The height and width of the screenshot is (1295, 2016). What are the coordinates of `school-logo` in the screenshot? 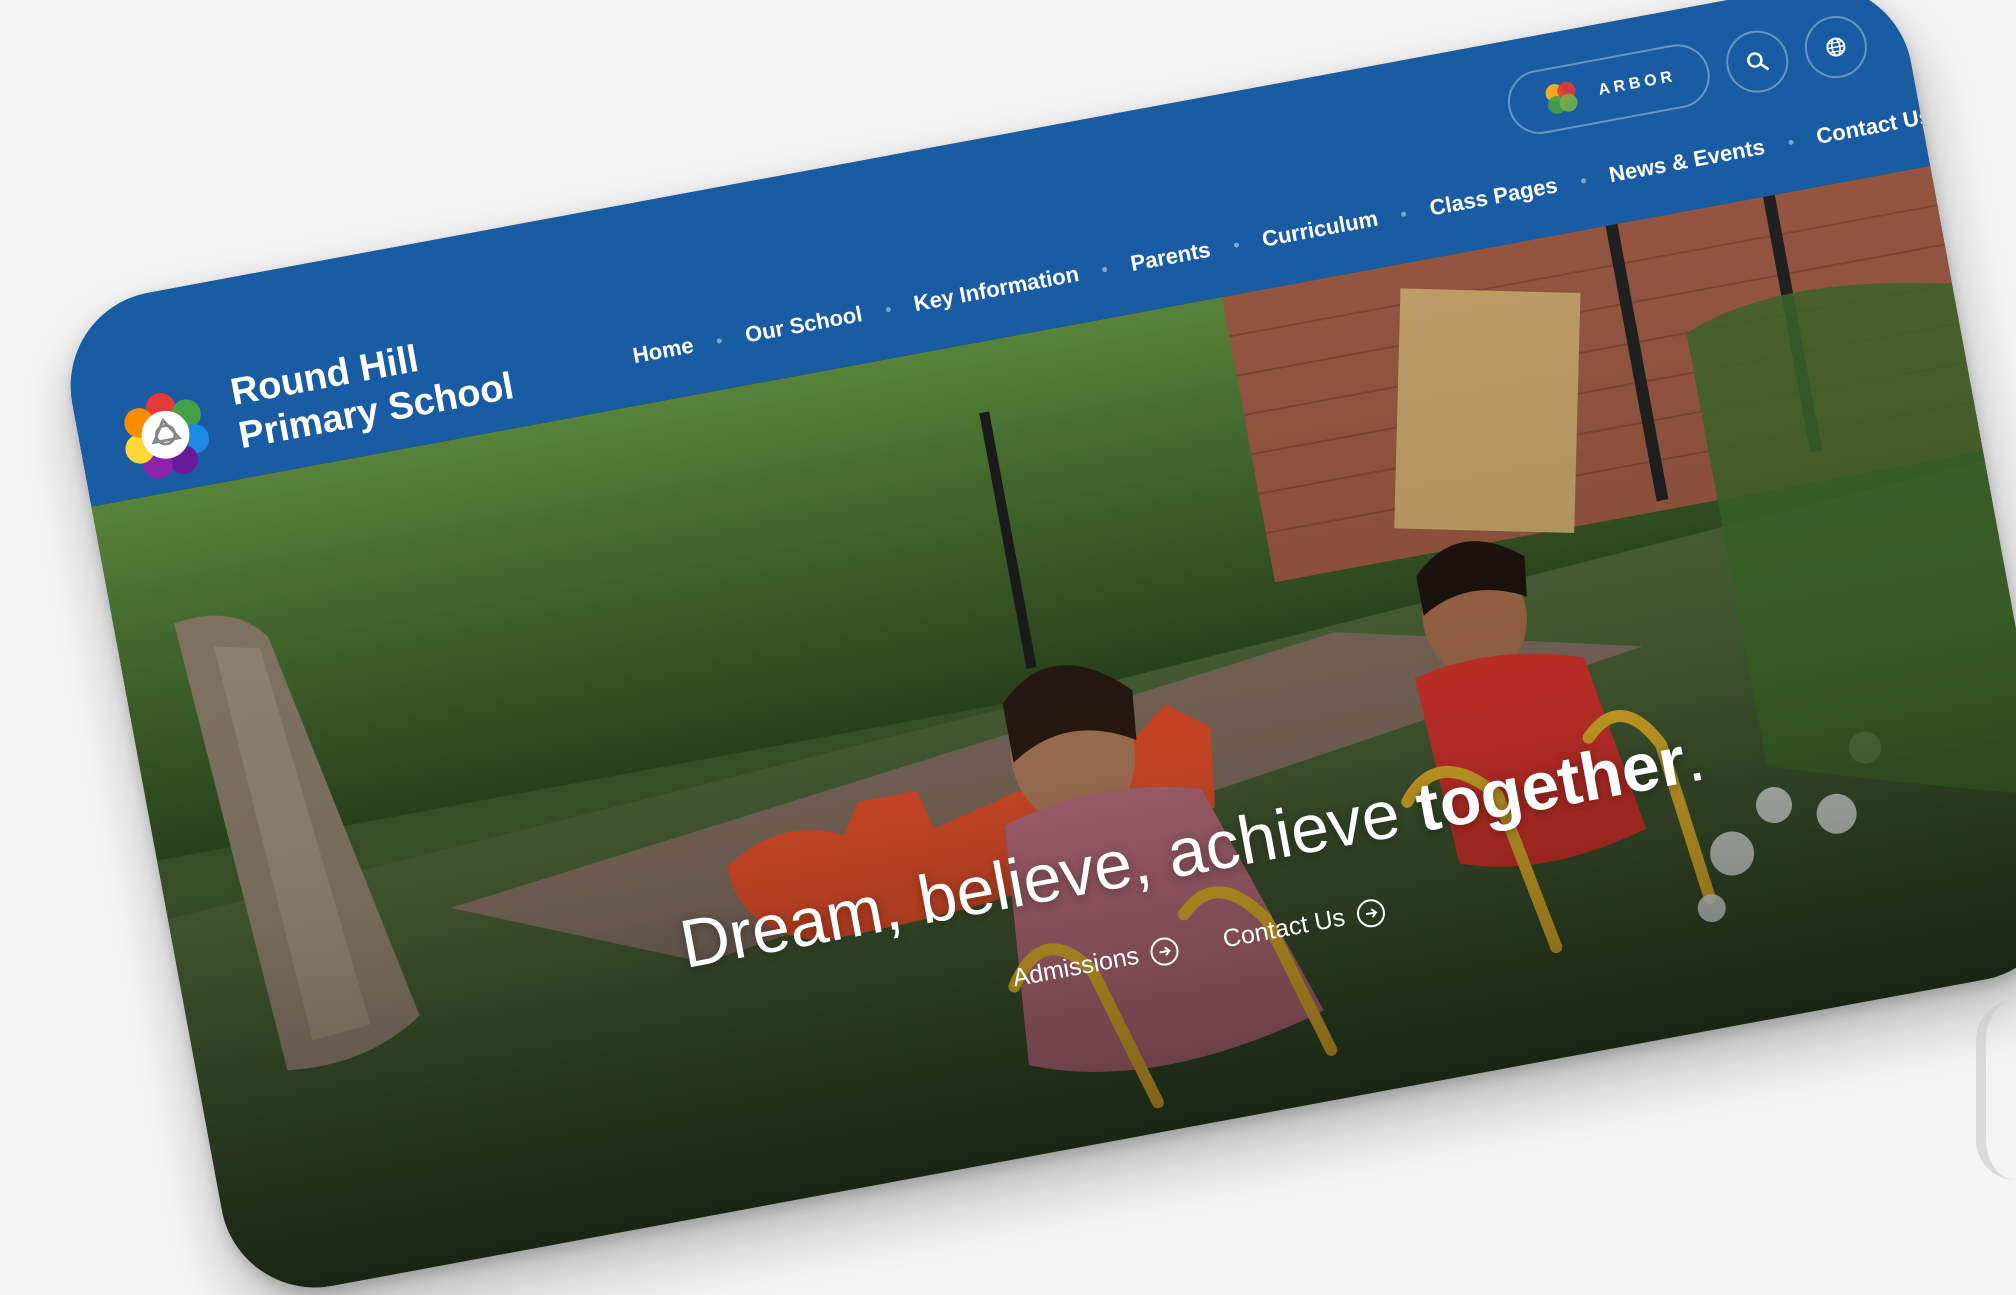 It's located at (165, 432).